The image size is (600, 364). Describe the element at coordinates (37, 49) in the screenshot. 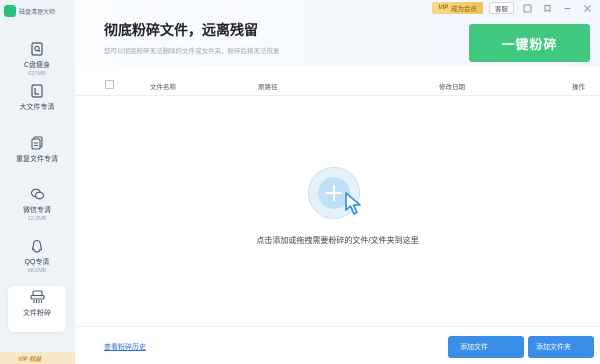

I see `disk-search-icon` at that location.